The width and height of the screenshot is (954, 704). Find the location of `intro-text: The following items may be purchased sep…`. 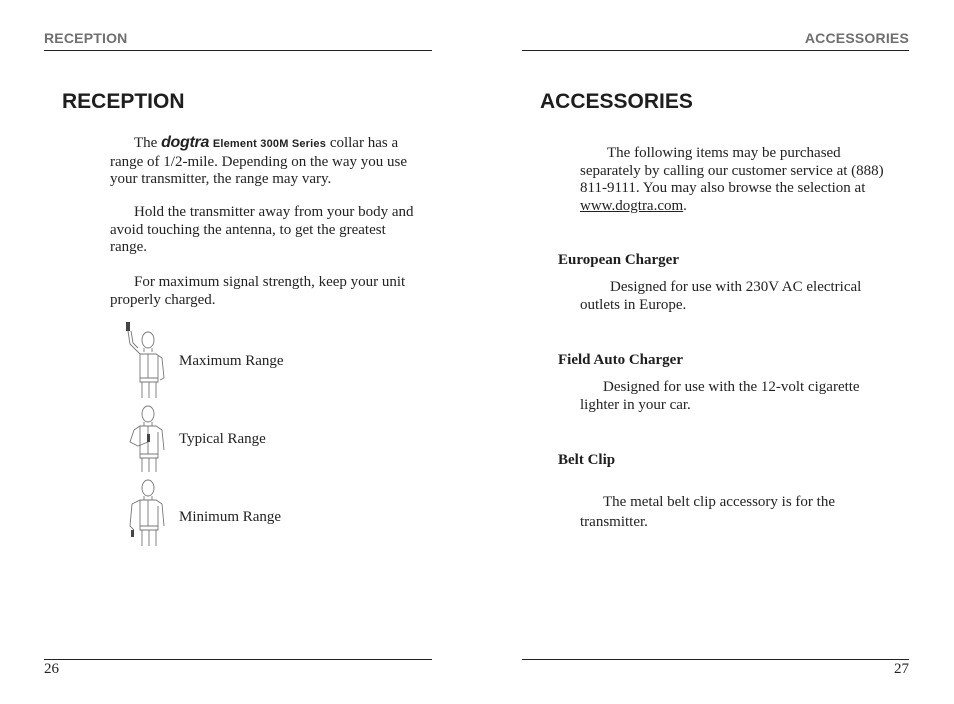

intro-text: The following items may be purchased sep… is located at coordinates (732, 170).